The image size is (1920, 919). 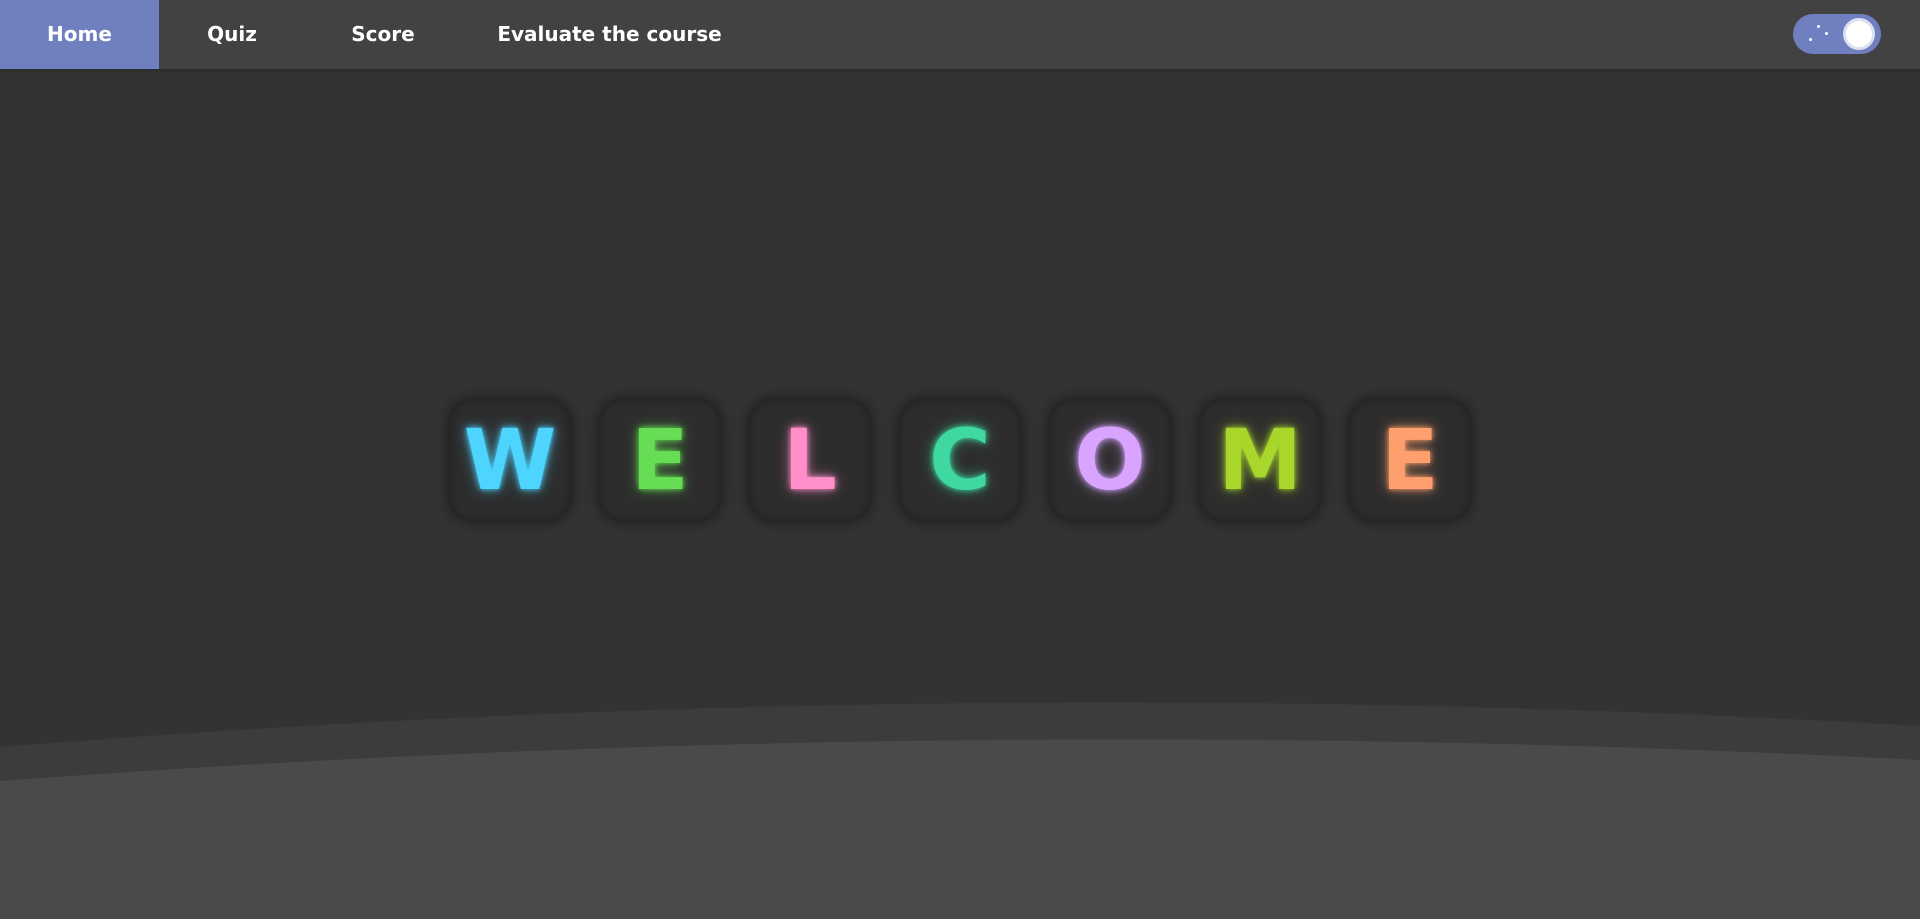 I want to click on welcome-letter: C, so click(x=960, y=460).